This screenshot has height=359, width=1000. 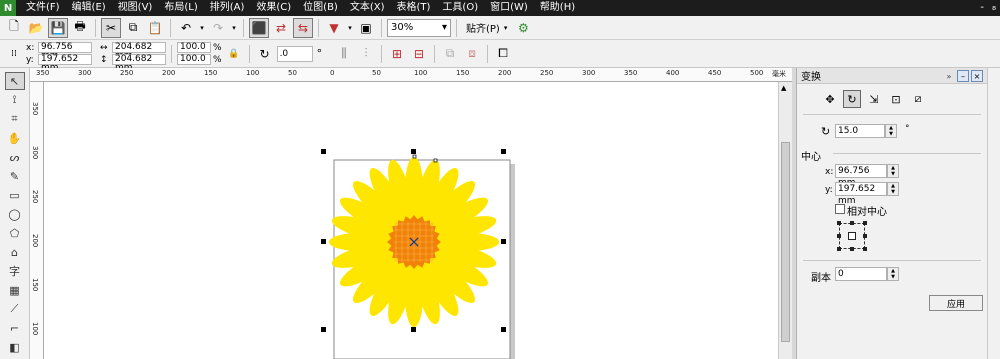 I want to click on shape-tool-icon: ⟟, so click(x=15, y=100).